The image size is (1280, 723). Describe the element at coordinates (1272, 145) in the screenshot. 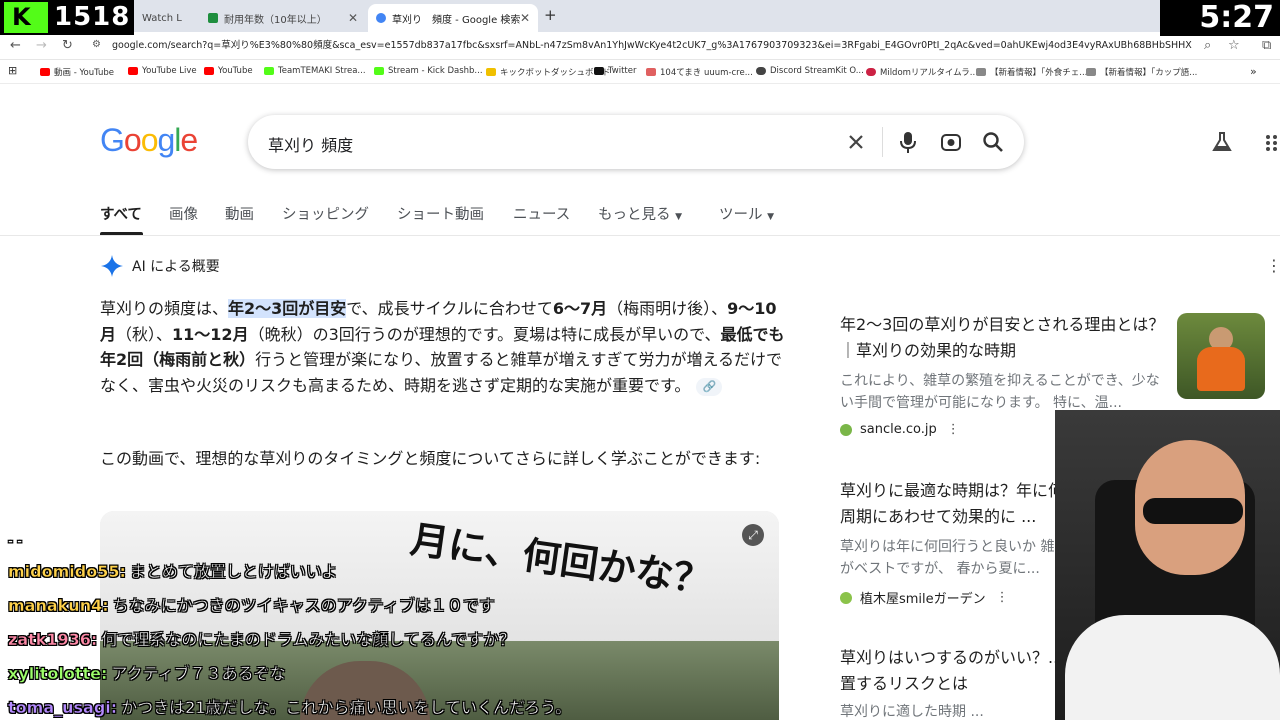

I see `google-apps-icon` at that location.